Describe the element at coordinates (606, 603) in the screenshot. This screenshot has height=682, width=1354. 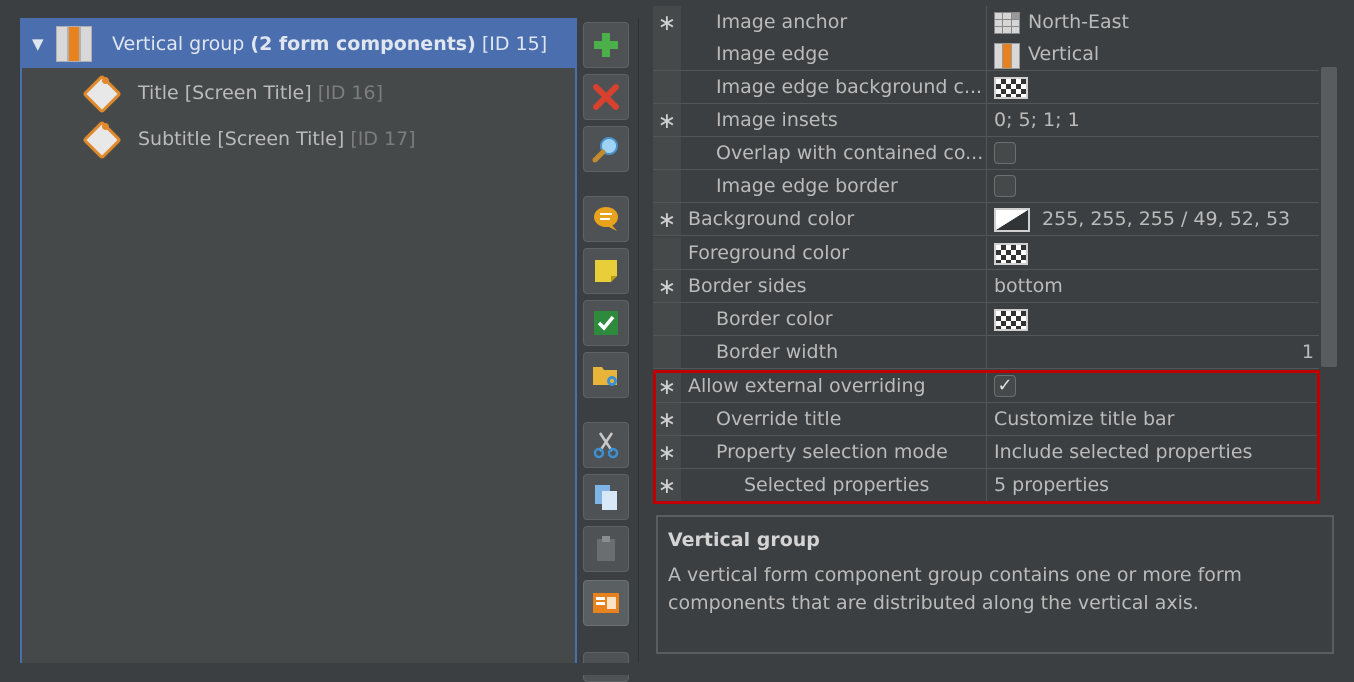
I see `form-button` at that location.